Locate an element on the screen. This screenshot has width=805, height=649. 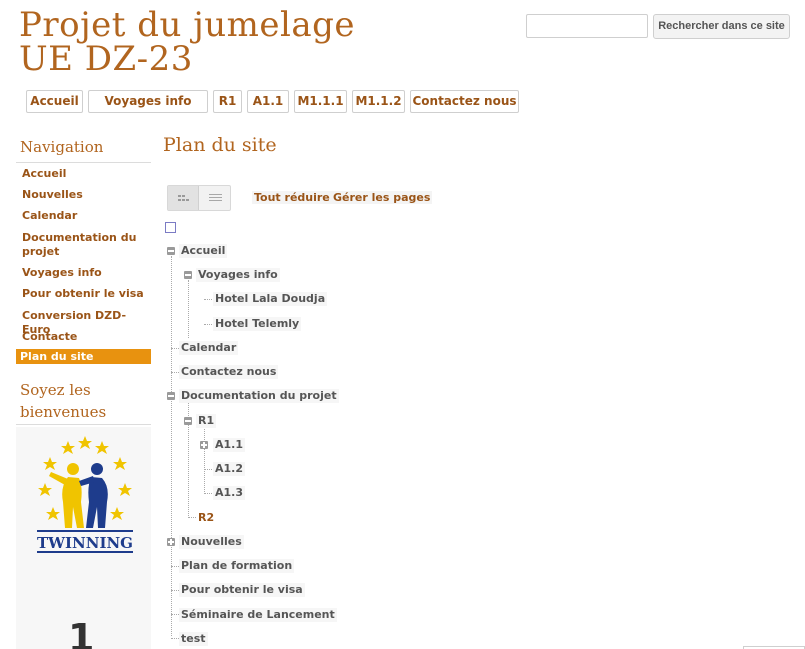
top-nav-contactez-nous: Contactez nous is located at coordinates (464, 101).